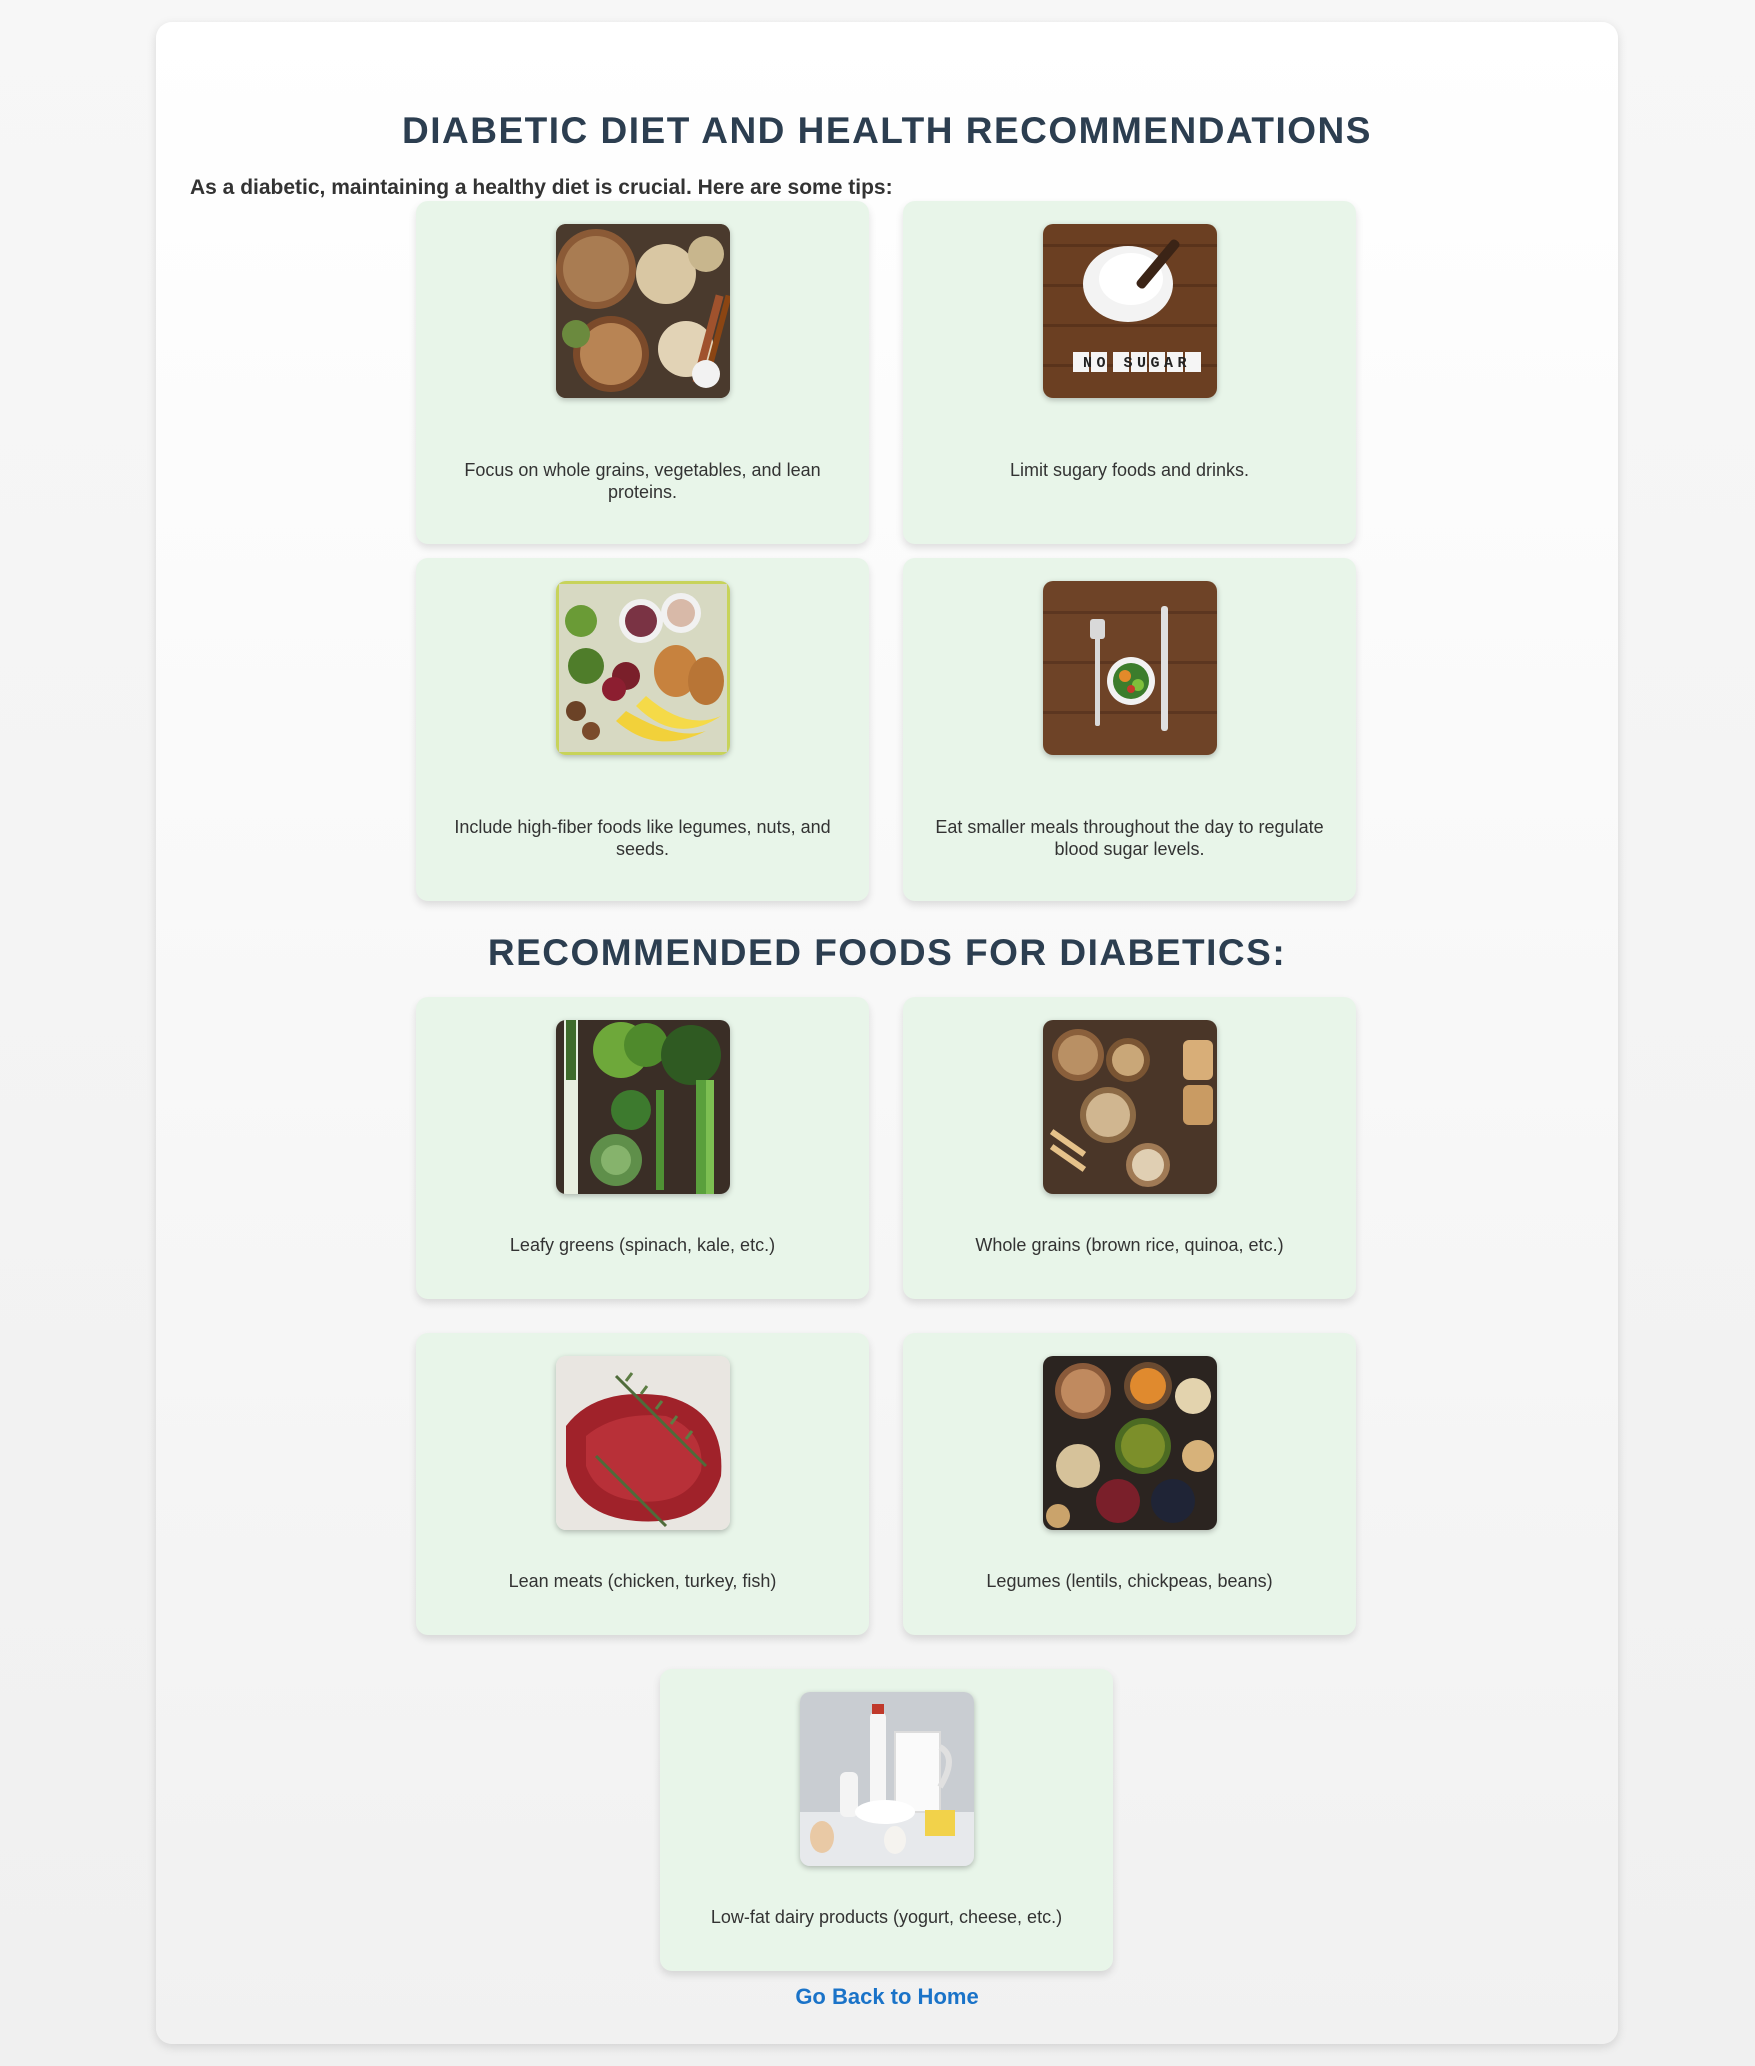 The height and width of the screenshot is (2066, 1755). I want to click on tip-caption: Limit sugary foods and drinks., so click(1129, 470).